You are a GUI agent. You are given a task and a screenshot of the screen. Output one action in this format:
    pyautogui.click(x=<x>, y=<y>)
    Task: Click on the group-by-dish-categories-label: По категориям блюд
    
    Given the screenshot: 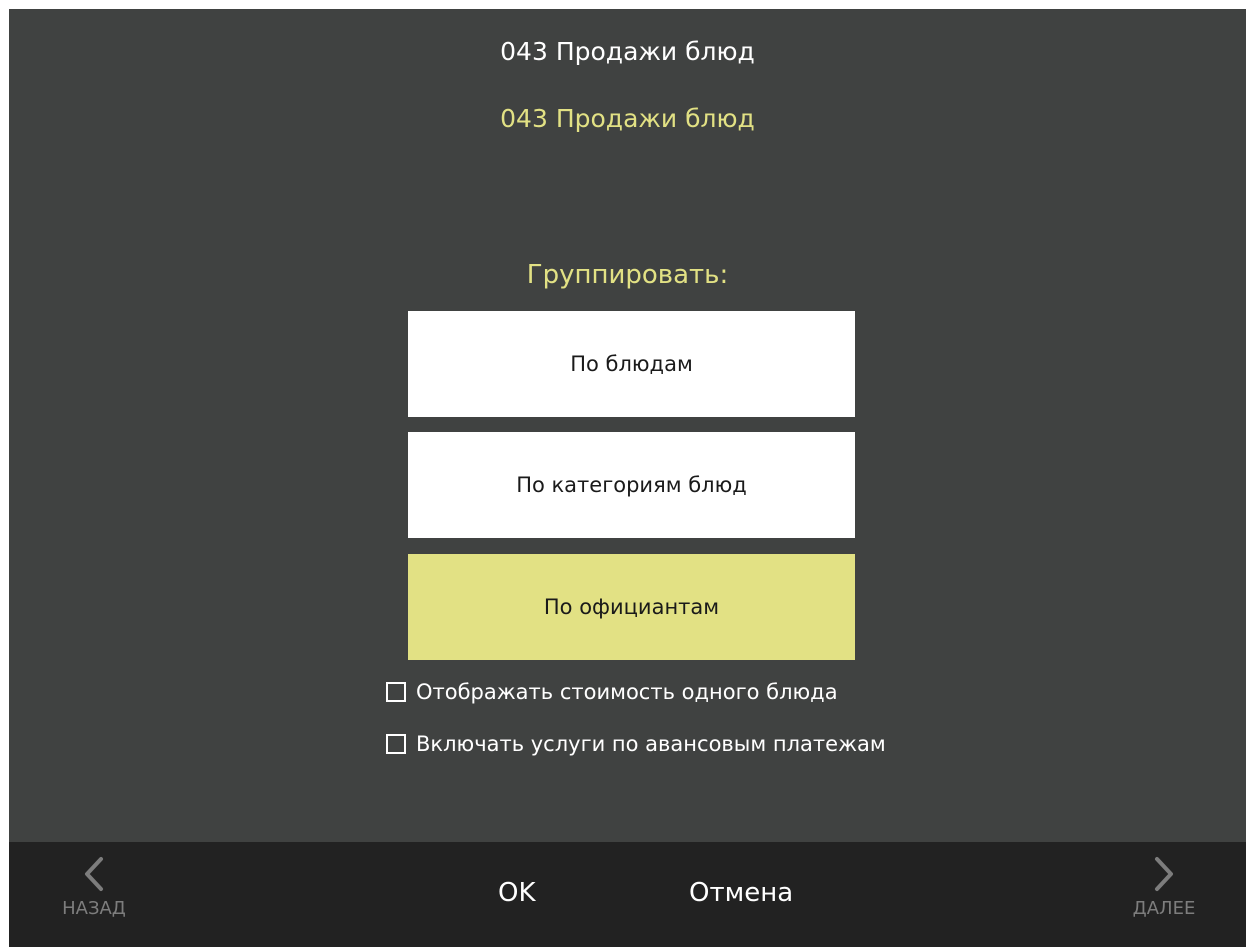 What is the action you would take?
    pyautogui.click(x=631, y=485)
    